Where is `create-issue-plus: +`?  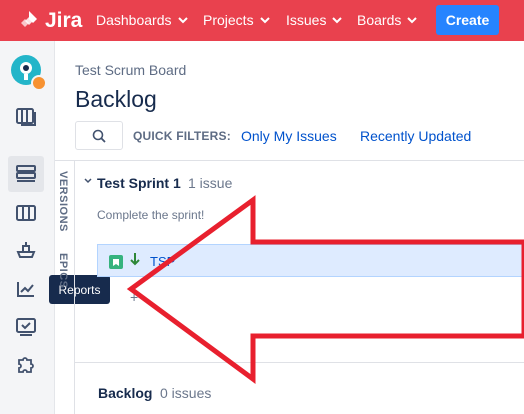
create-issue-plus: + is located at coordinates (134, 297).